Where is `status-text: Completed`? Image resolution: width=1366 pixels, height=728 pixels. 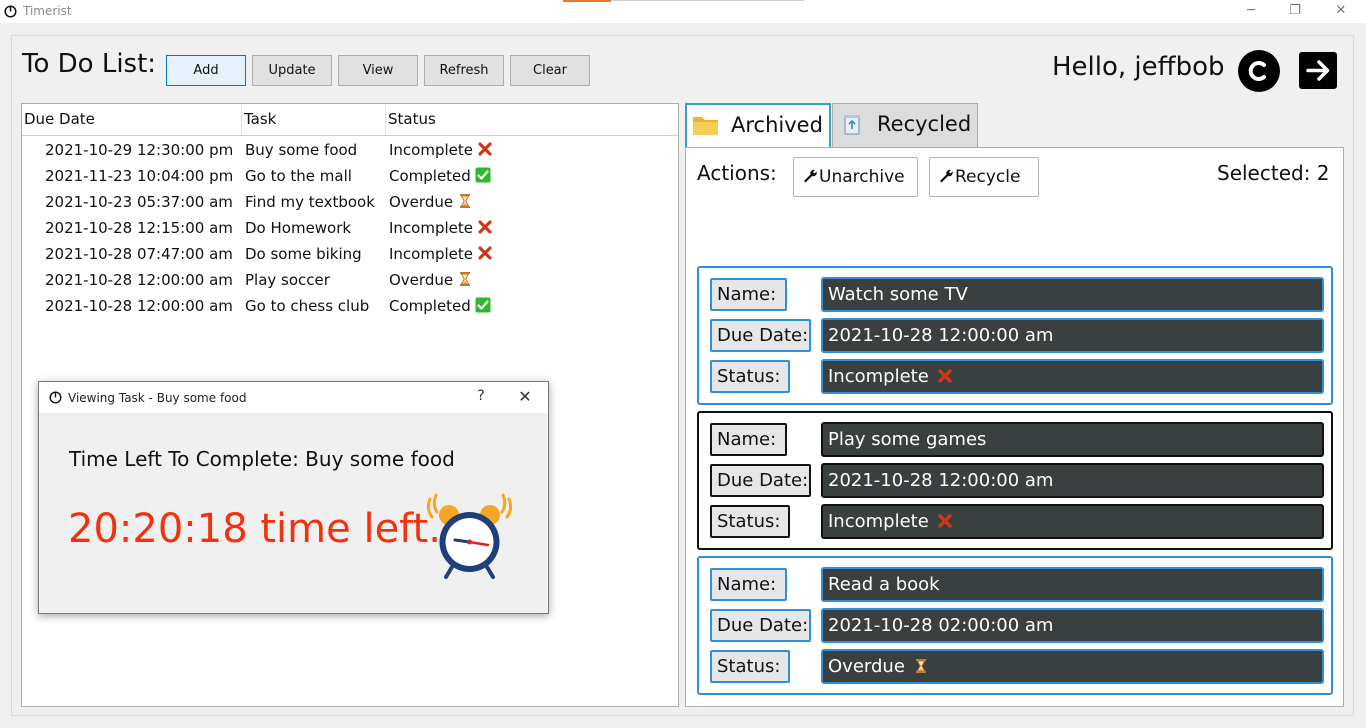 status-text: Completed is located at coordinates (430, 176).